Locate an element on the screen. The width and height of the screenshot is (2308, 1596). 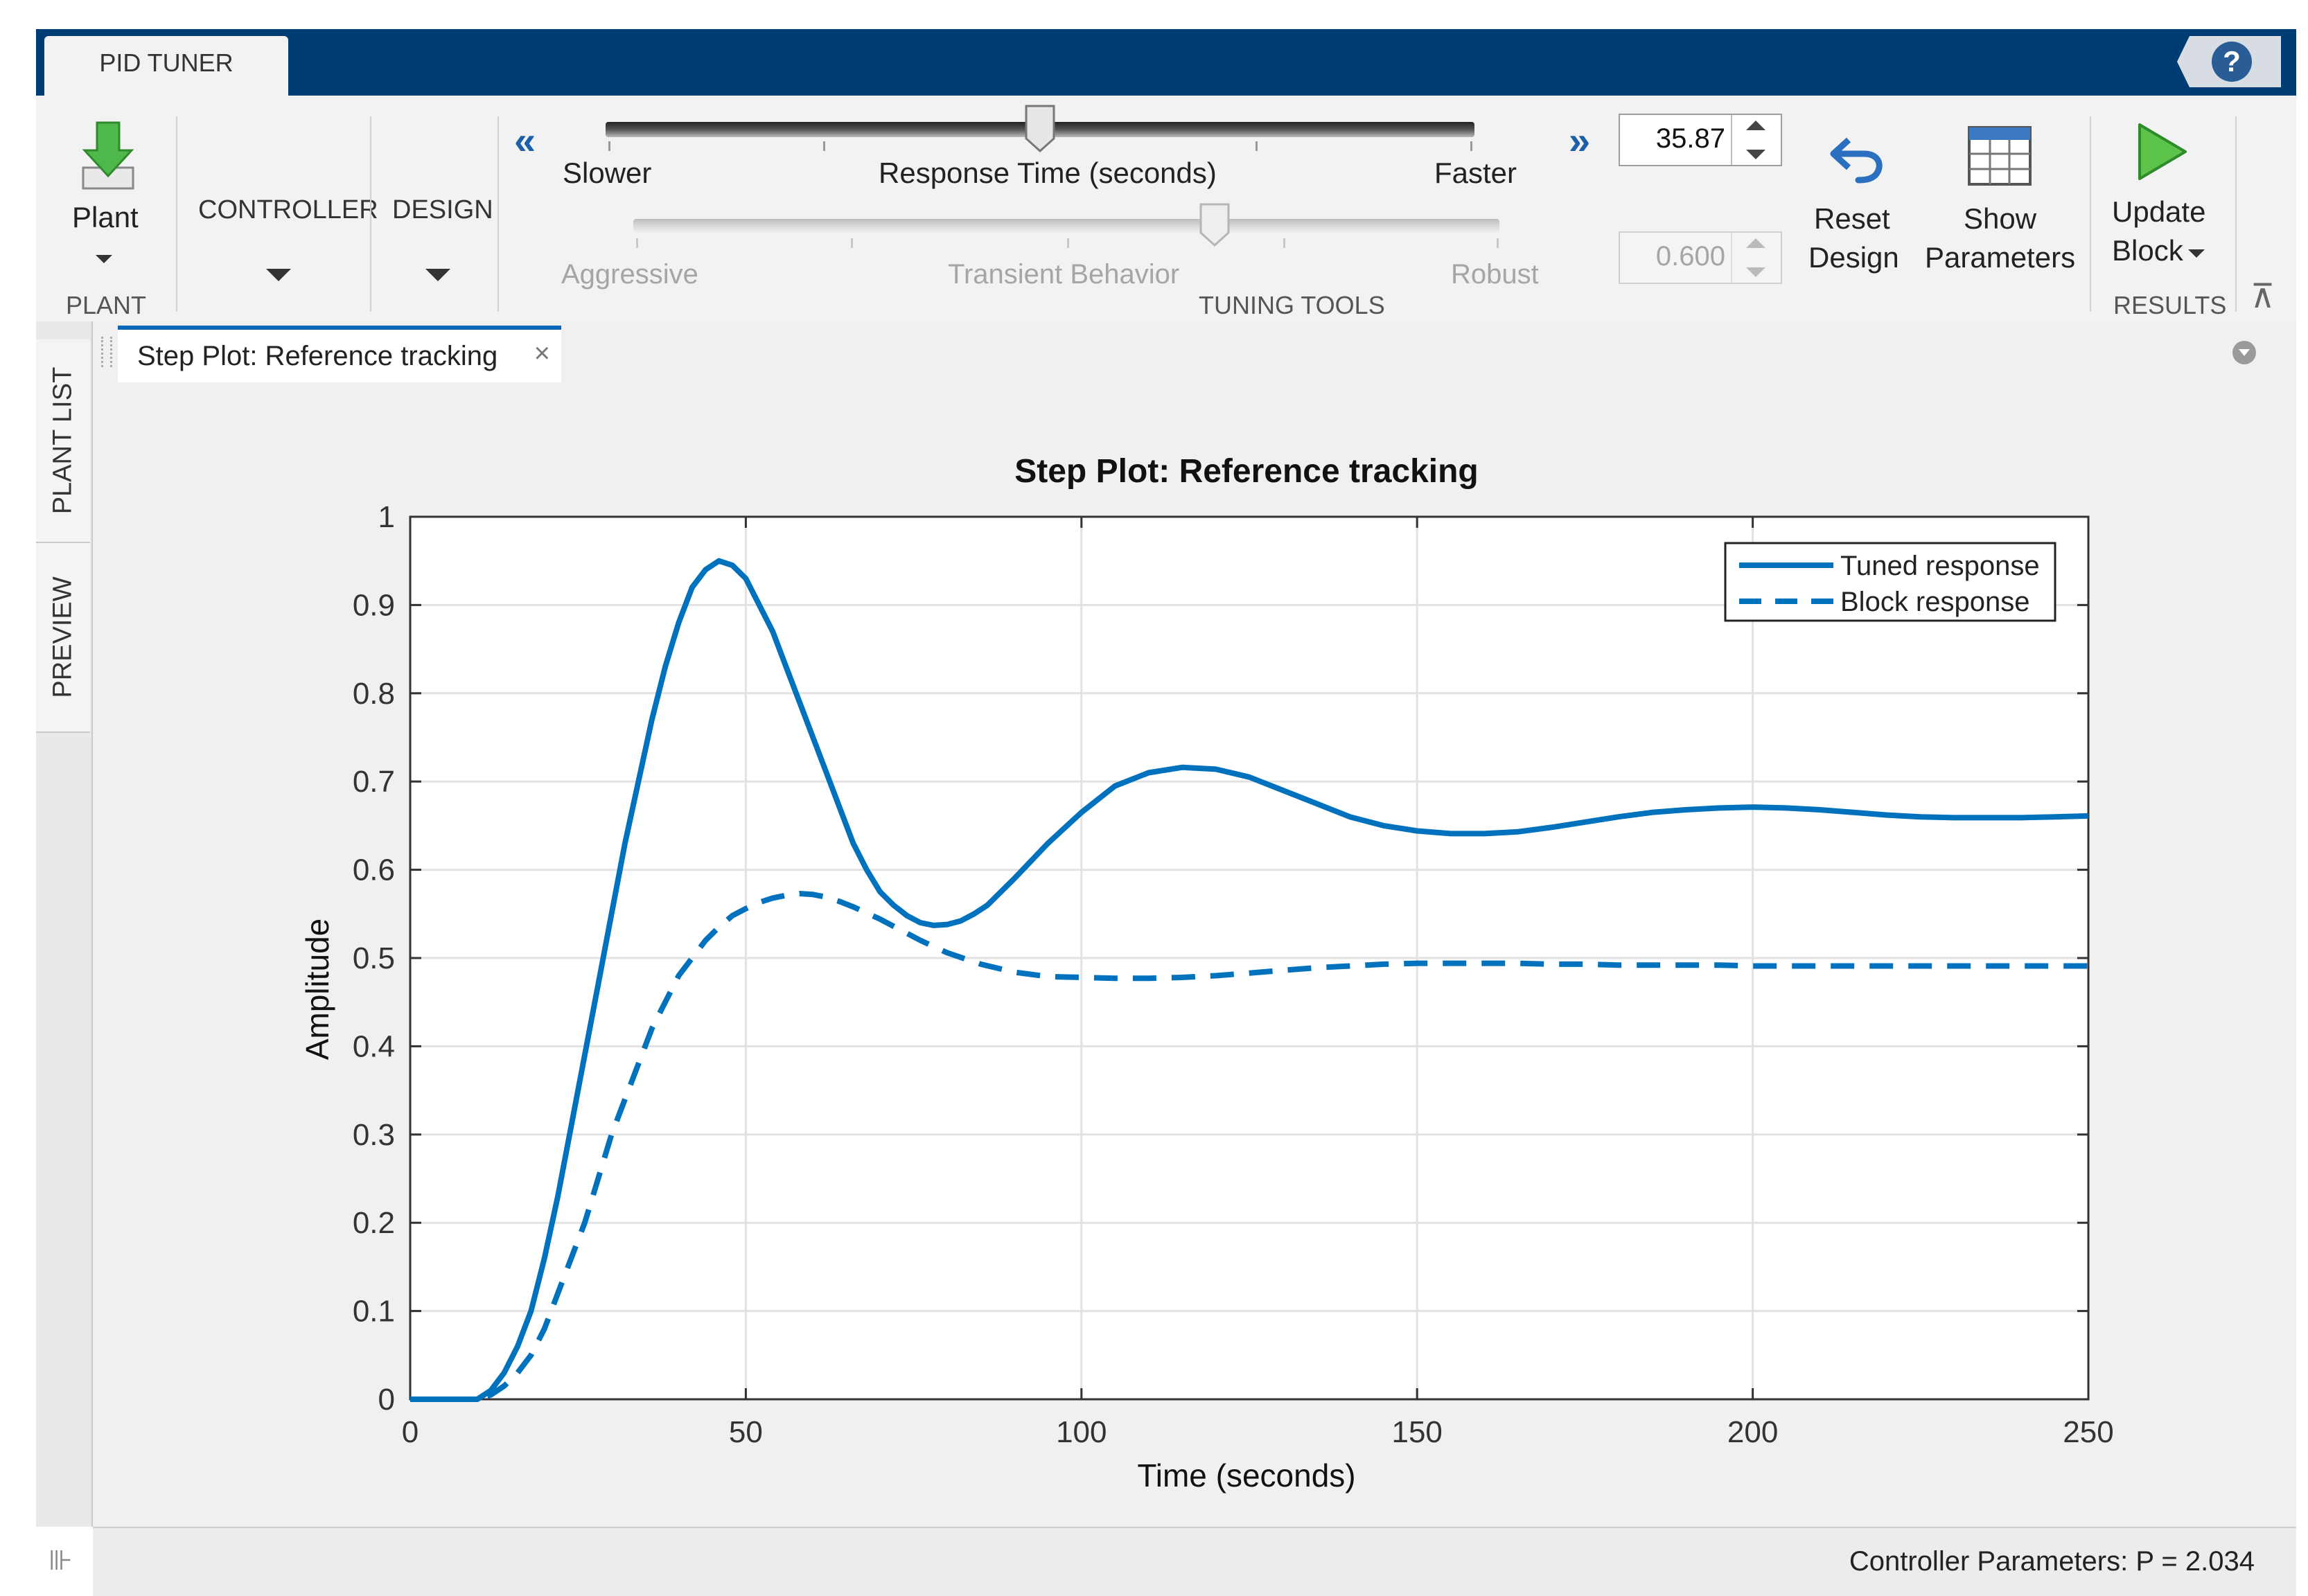
response-time-spinner is located at coordinates (1756, 140).